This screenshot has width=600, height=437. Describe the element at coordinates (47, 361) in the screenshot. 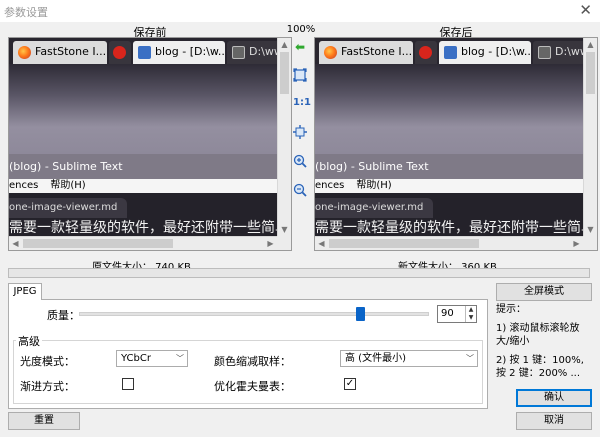

I see `luma-label: 光度模式：` at that location.